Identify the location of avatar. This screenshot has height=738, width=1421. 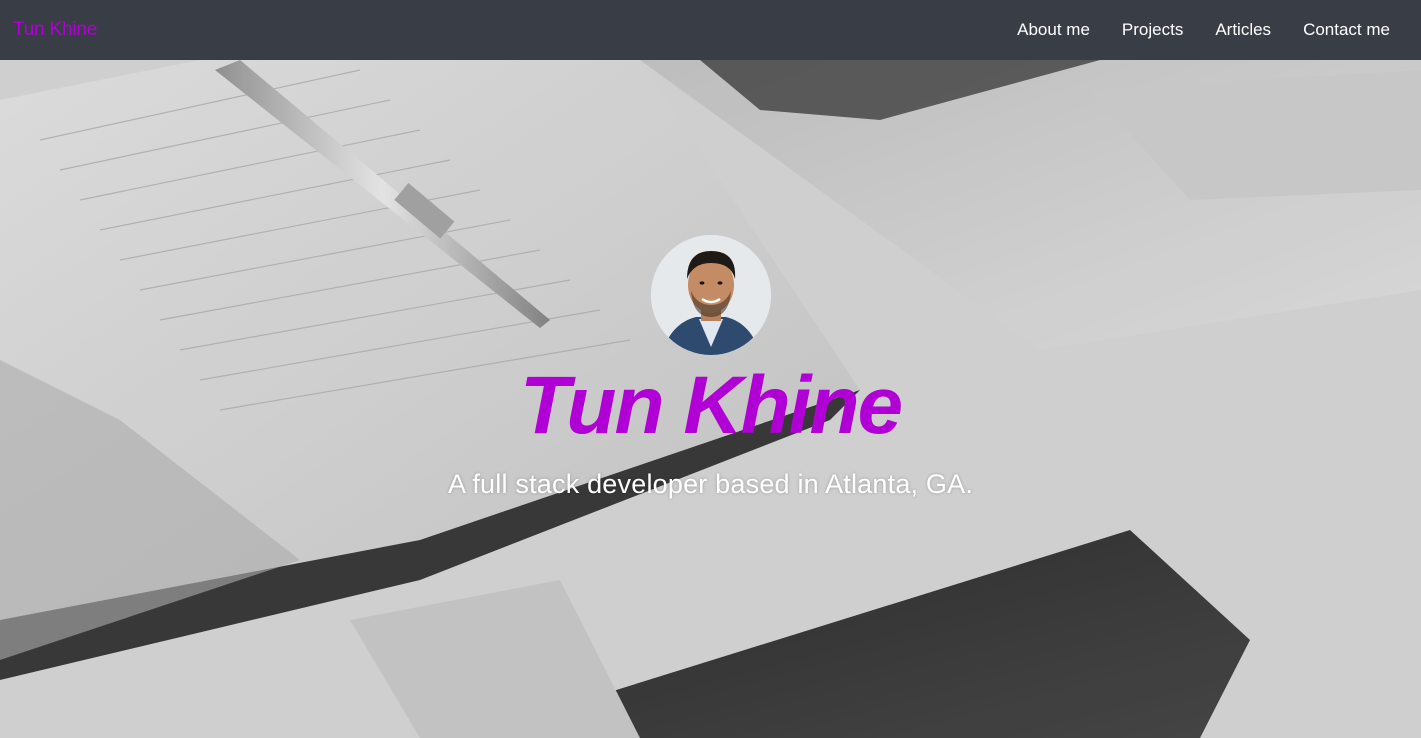
(710, 295).